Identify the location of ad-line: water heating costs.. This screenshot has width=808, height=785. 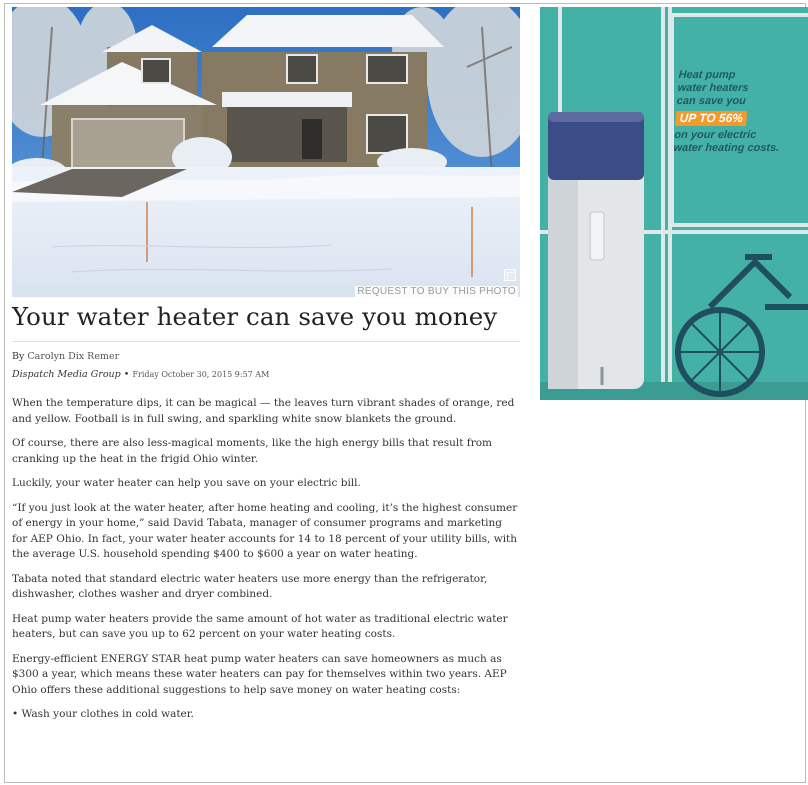
(726, 148).